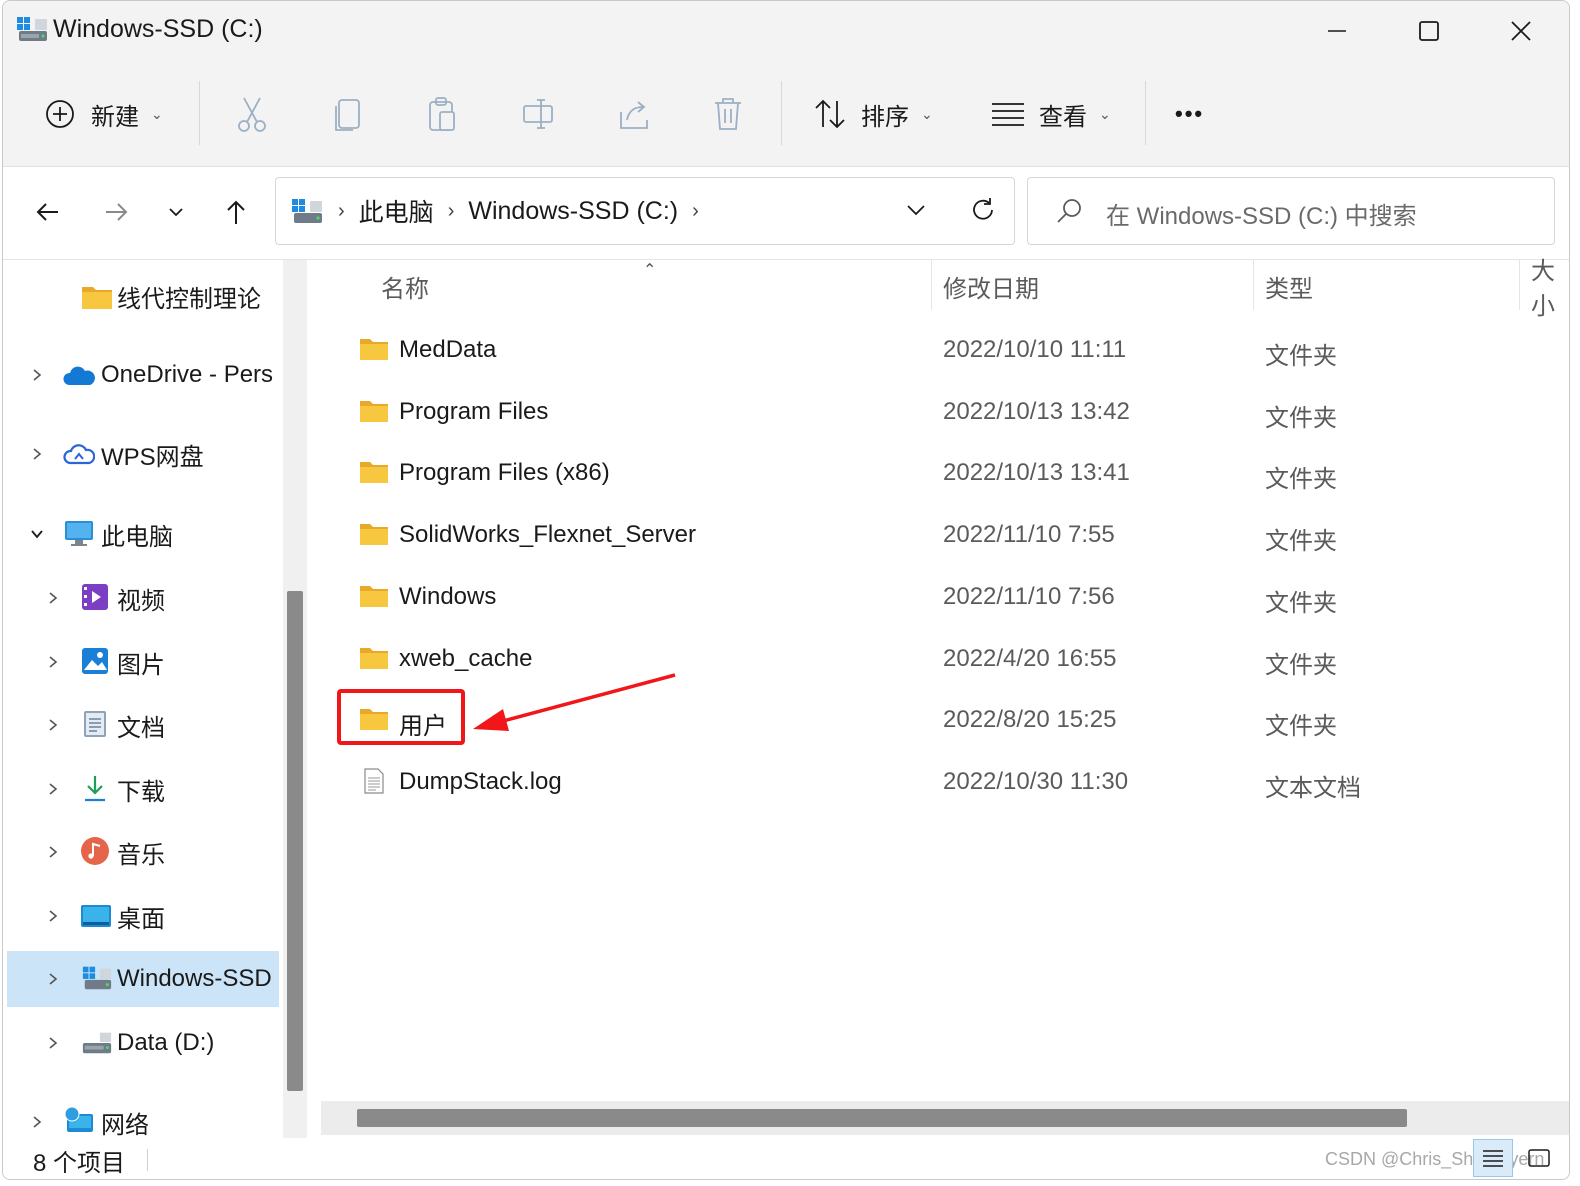  I want to click on minimize-button, so click(1337, 31).